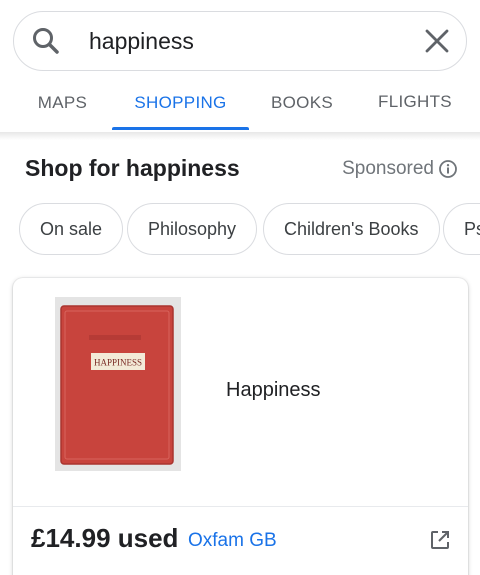 This screenshot has width=480, height=575. Describe the element at coordinates (240, 136) in the screenshot. I see `tabs-divider` at that location.